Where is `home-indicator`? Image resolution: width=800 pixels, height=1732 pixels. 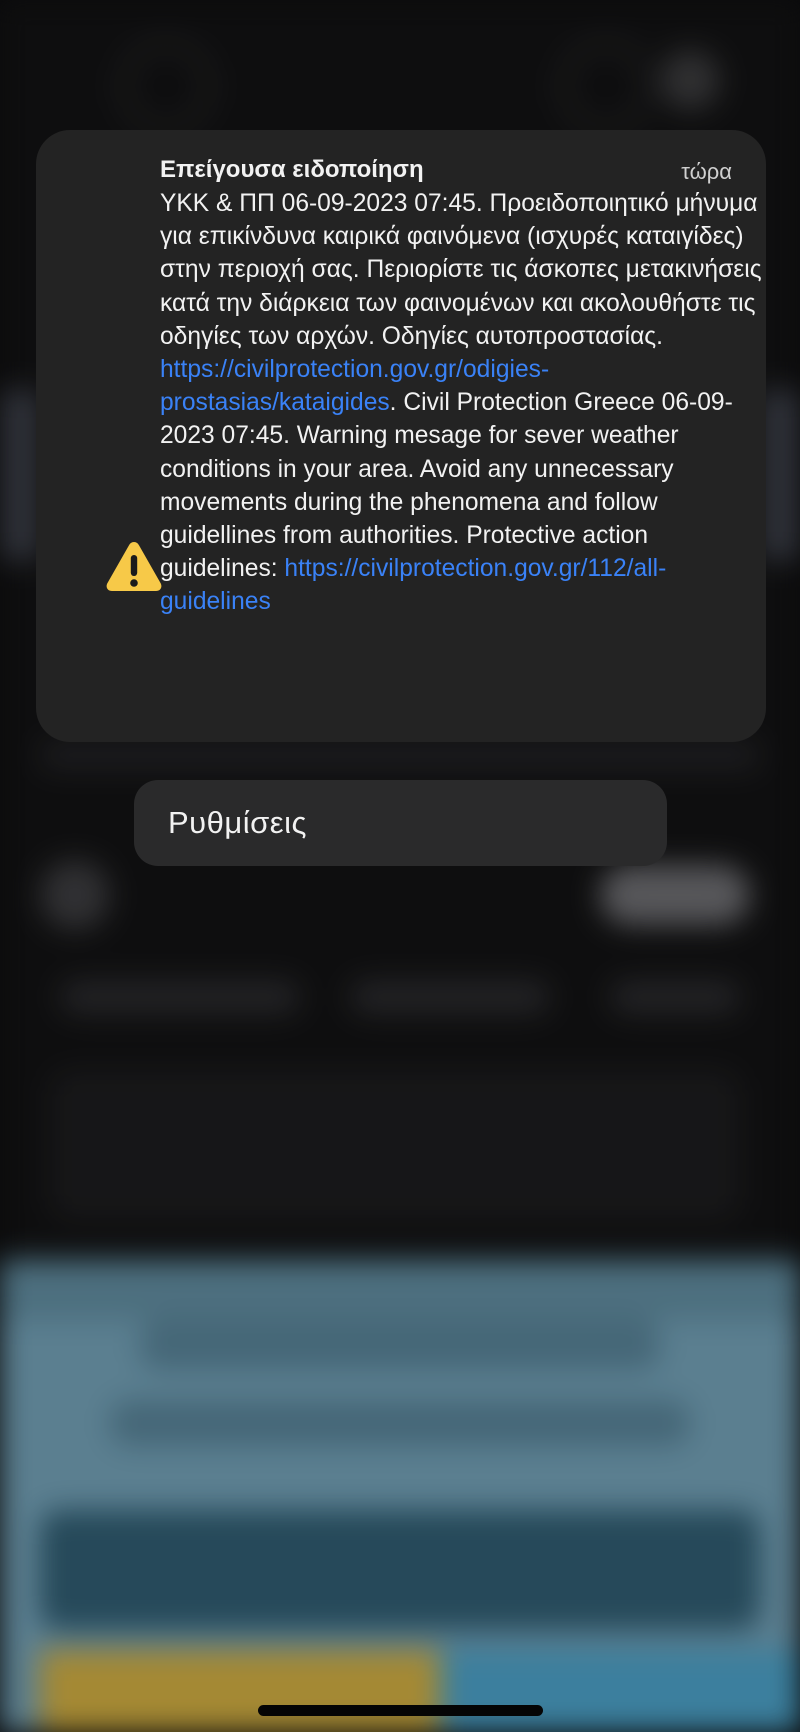
home-indicator is located at coordinates (400, 1710).